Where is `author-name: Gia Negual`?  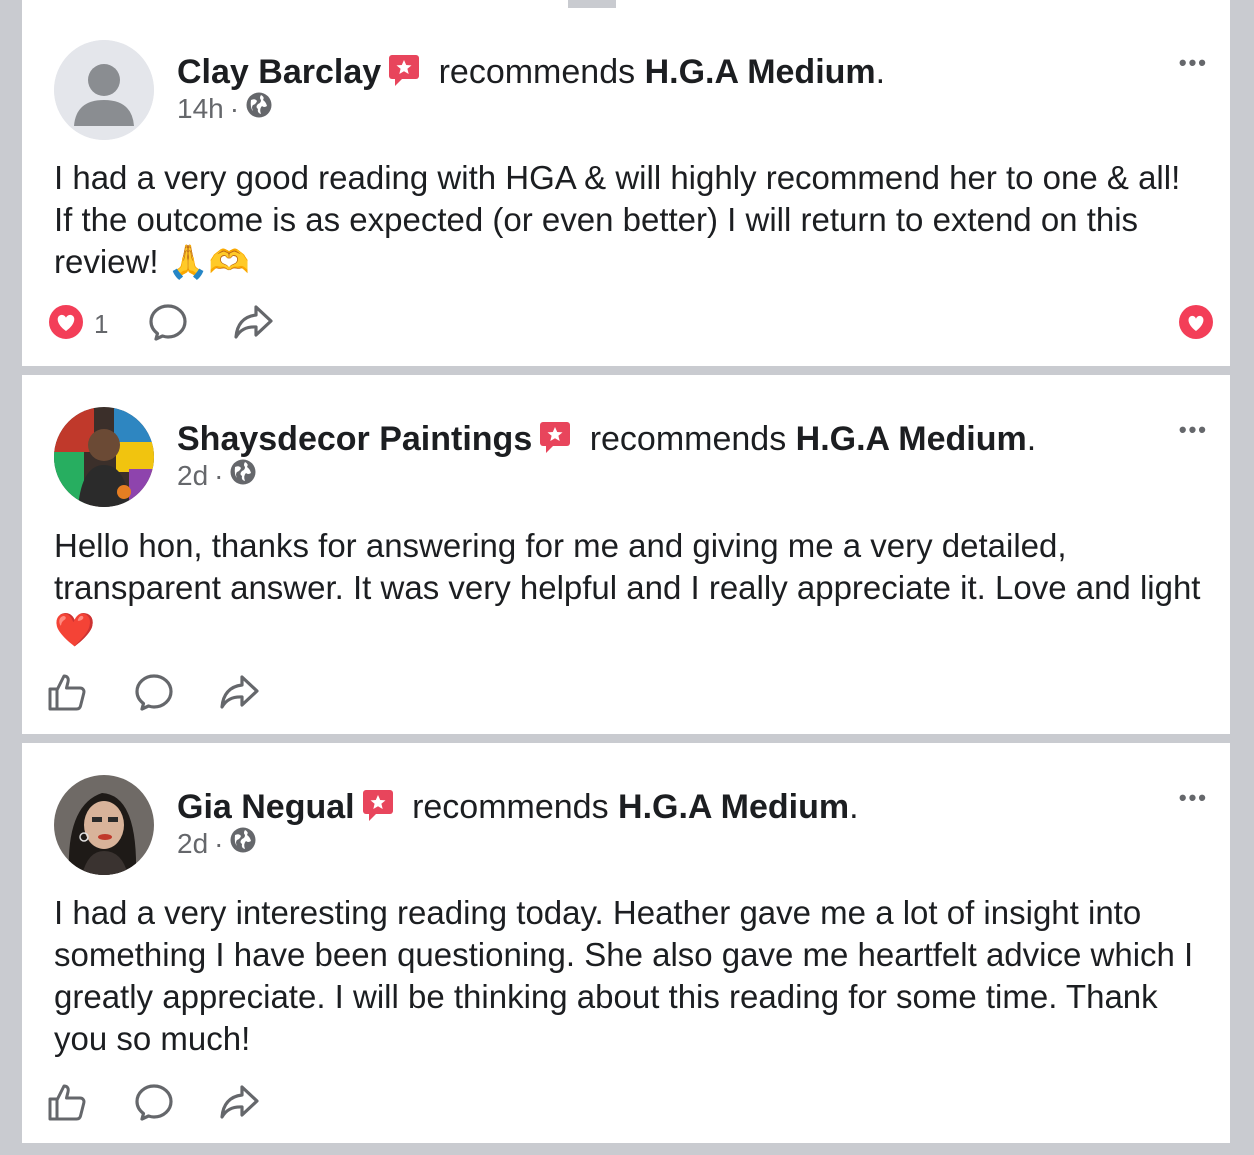 author-name: Gia Negual is located at coordinates (266, 807).